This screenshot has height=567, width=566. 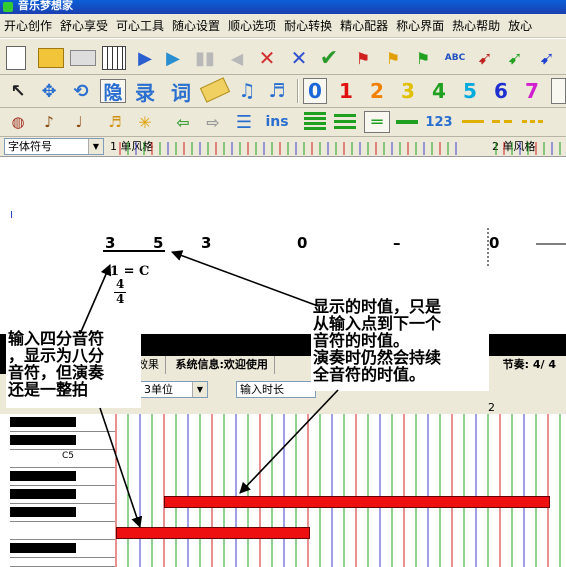 I want to click on menu-create: 开心创作, so click(x=28, y=25).